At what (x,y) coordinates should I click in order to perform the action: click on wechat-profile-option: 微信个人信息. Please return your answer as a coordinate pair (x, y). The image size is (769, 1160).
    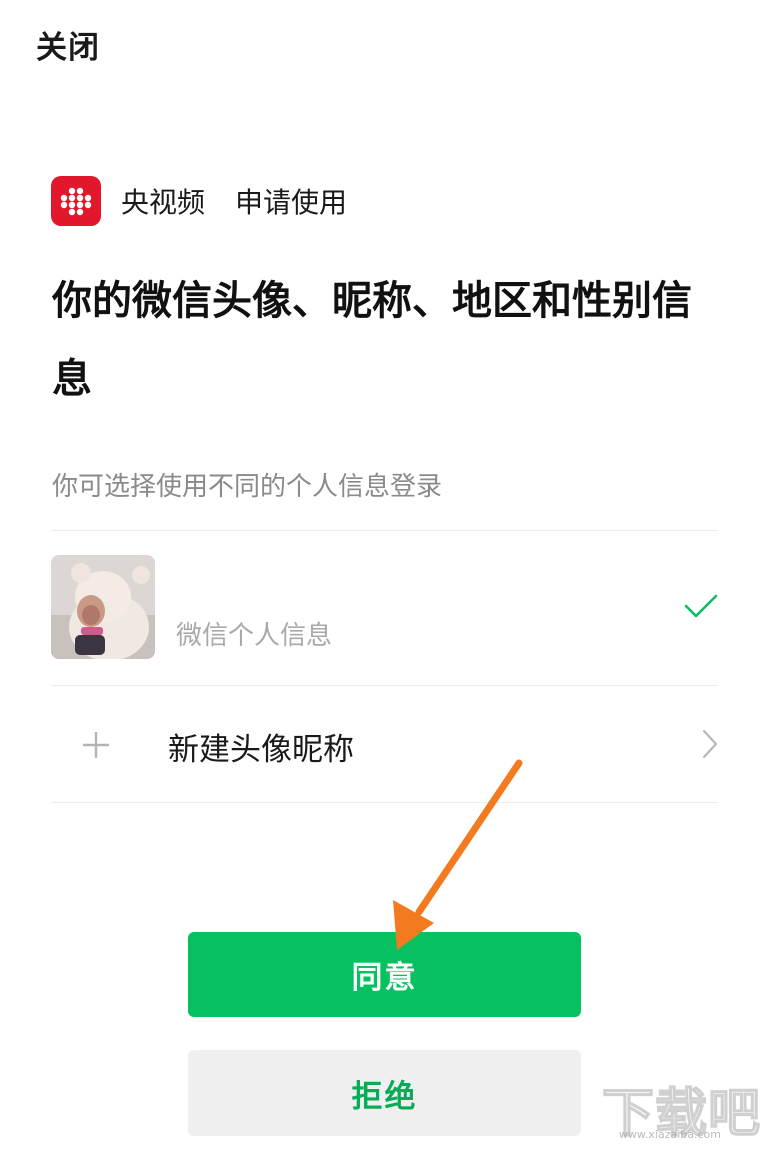
    Looking at the image, I should click on (384, 607).